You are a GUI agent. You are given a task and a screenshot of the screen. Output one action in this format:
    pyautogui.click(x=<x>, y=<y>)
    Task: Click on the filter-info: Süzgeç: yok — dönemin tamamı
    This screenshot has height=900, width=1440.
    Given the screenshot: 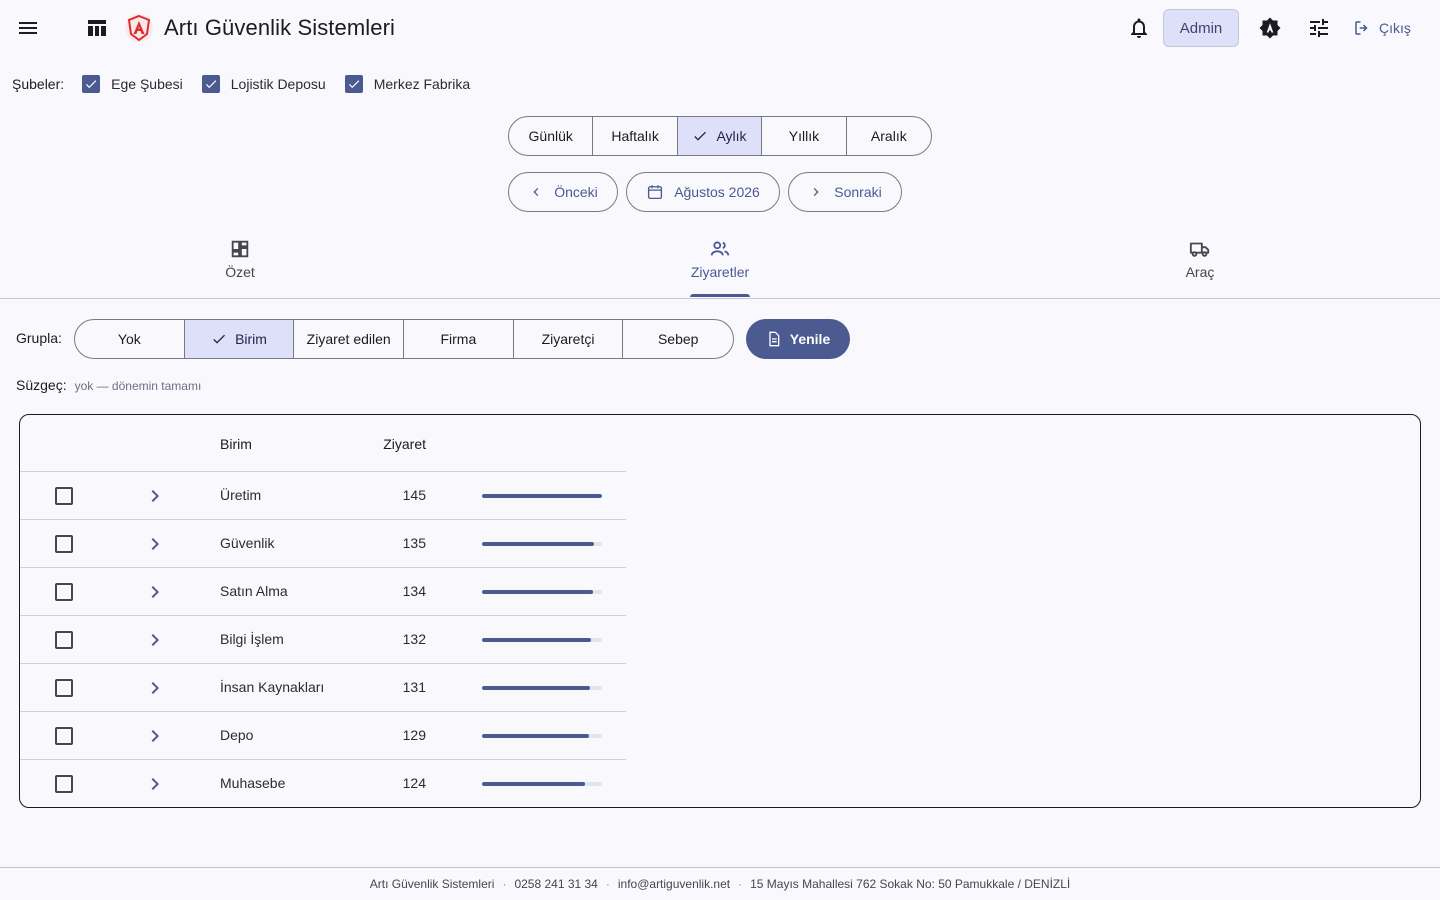 What is the action you would take?
    pyautogui.click(x=108, y=385)
    